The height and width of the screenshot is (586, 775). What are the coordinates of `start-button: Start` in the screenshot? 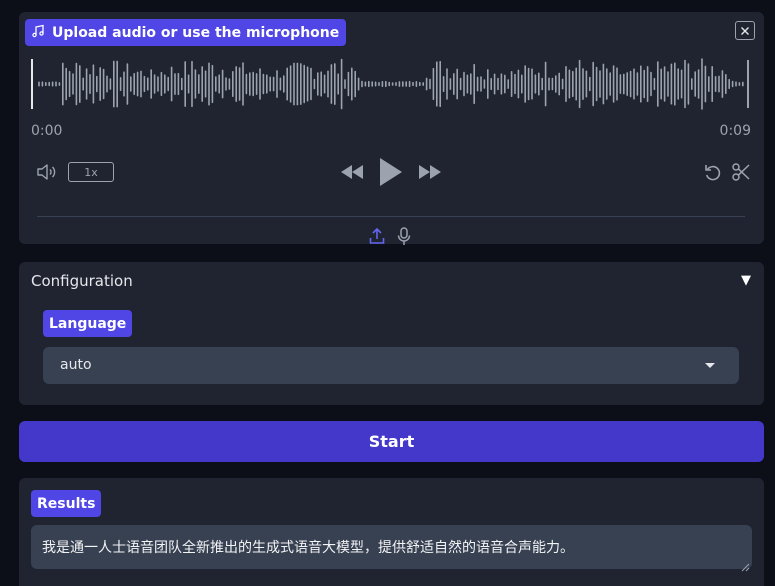 It's located at (391, 441).